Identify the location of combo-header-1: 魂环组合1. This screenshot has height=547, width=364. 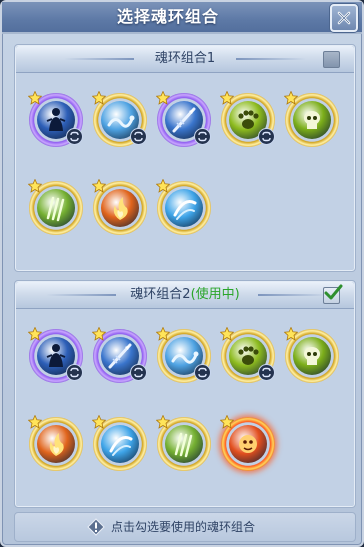
(185, 59).